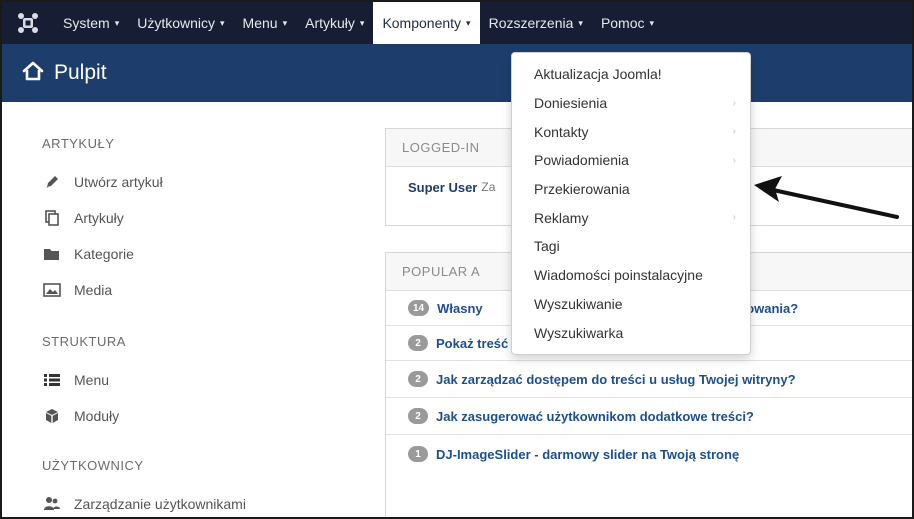 The image size is (914, 519). What do you see at coordinates (582, 189) in the screenshot?
I see `menu-item-label: Przekierowania` at bounding box center [582, 189].